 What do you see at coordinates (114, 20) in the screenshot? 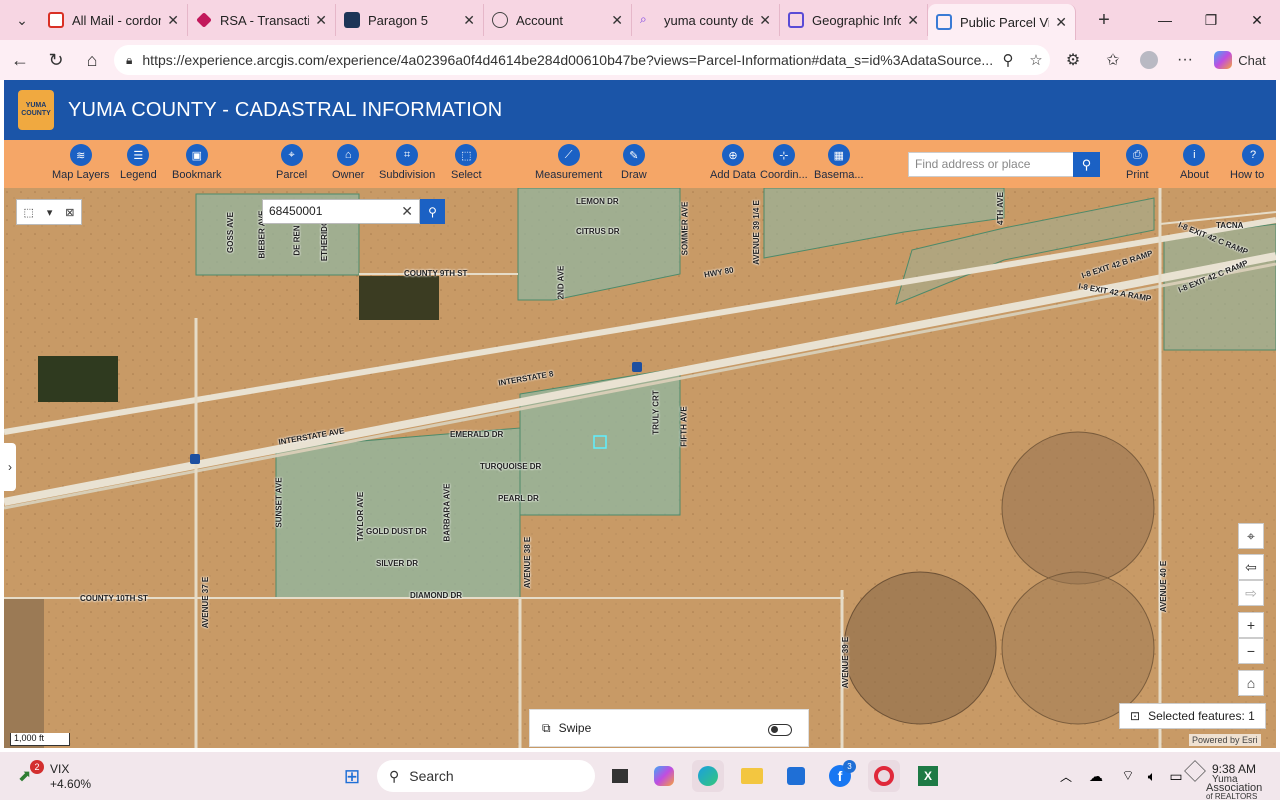
I see `browser-tab-mail: All Mail - cordom ✕` at bounding box center [114, 20].